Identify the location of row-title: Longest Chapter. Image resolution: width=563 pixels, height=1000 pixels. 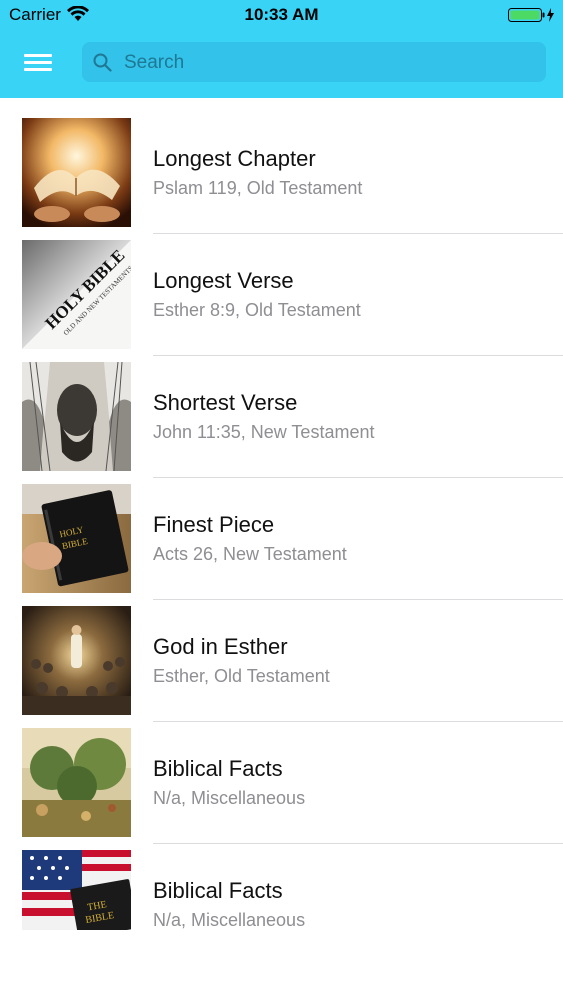
(234, 158).